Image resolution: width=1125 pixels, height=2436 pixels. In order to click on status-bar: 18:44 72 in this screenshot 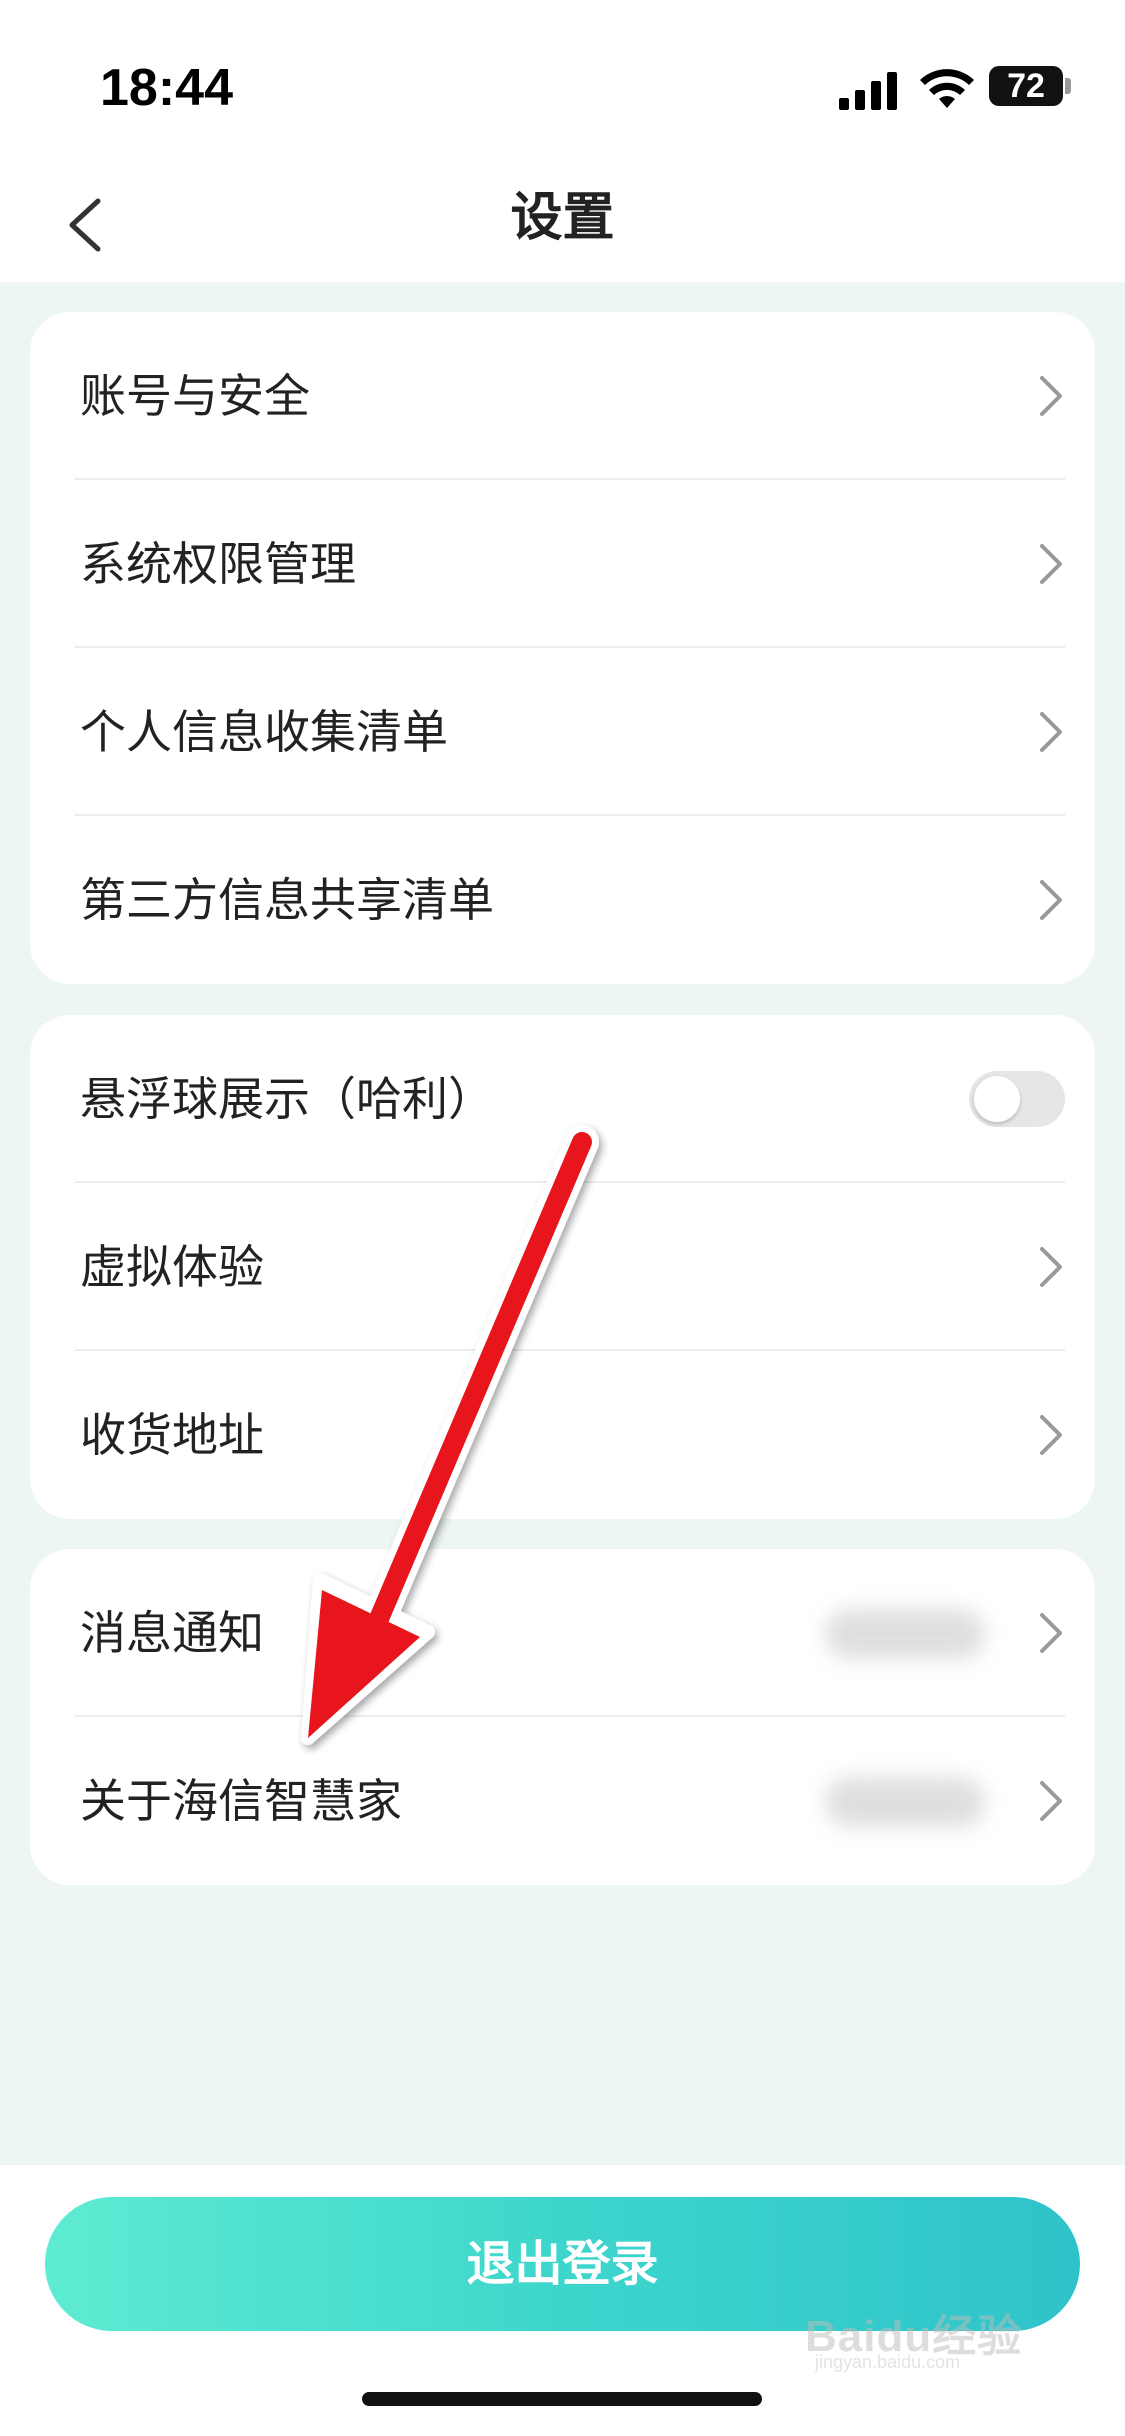, I will do `click(562, 90)`.